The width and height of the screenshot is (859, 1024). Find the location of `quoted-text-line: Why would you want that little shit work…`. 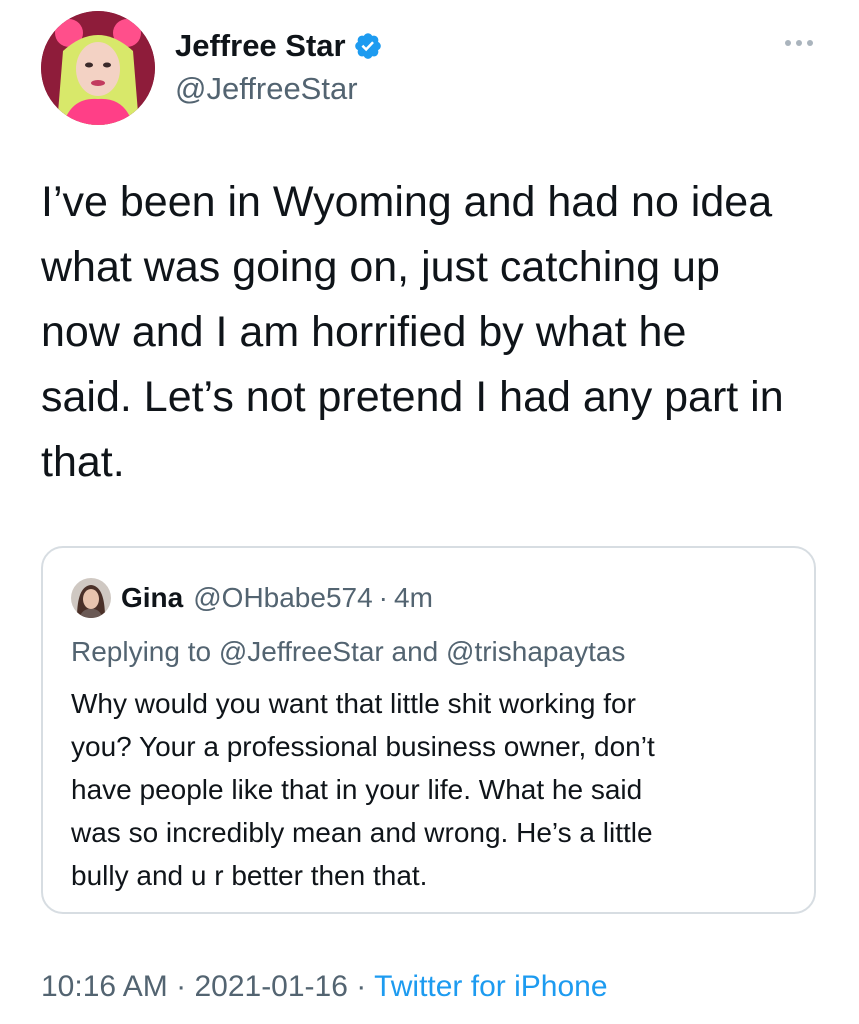

quoted-text-line: Why would you want that little shit work… is located at coordinates (353, 703).